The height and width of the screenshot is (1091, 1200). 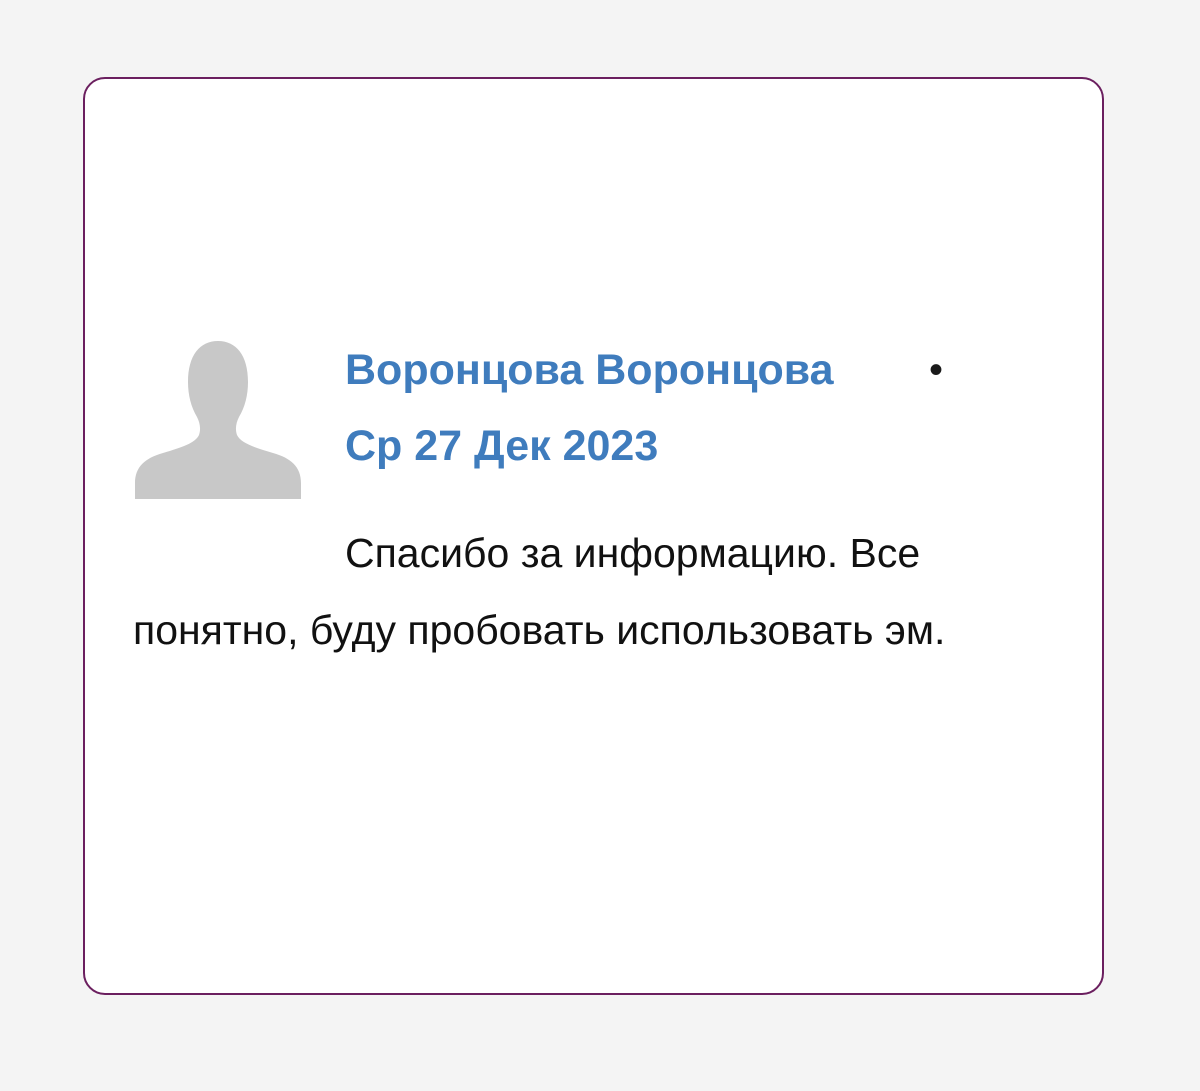 I want to click on author-name-link: Воронцова Воронцова, so click(x=589, y=370).